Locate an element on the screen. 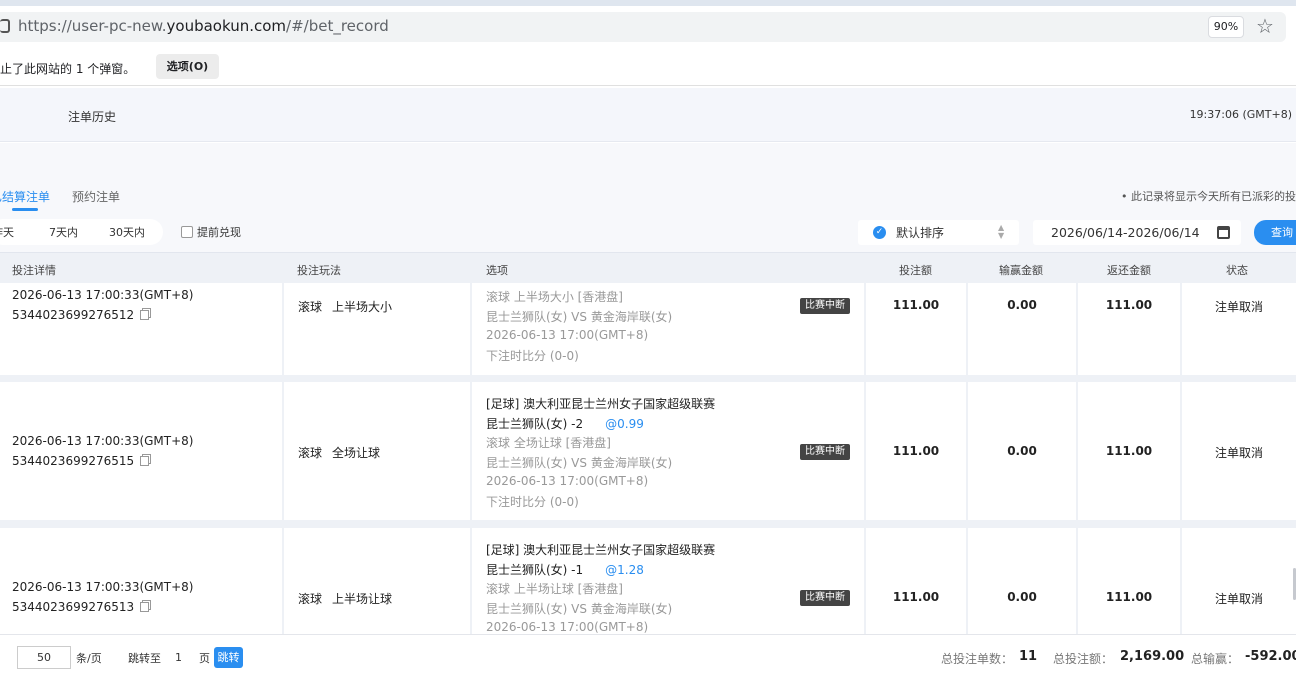  page-size-input: 50 is located at coordinates (44, 657).